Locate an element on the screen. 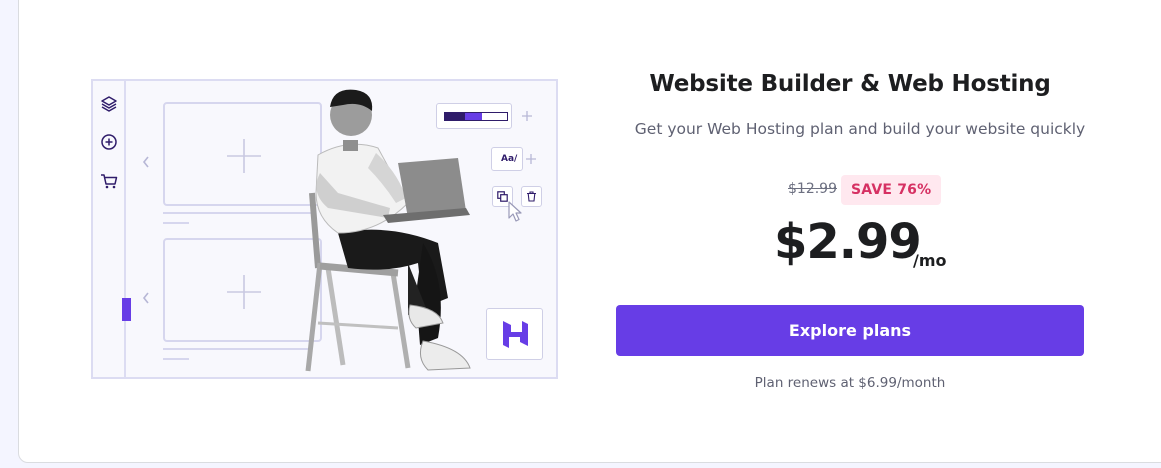 Image resolution: width=1161 pixels, height=468 pixels. layers-icon is located at coordinates (109, 104).